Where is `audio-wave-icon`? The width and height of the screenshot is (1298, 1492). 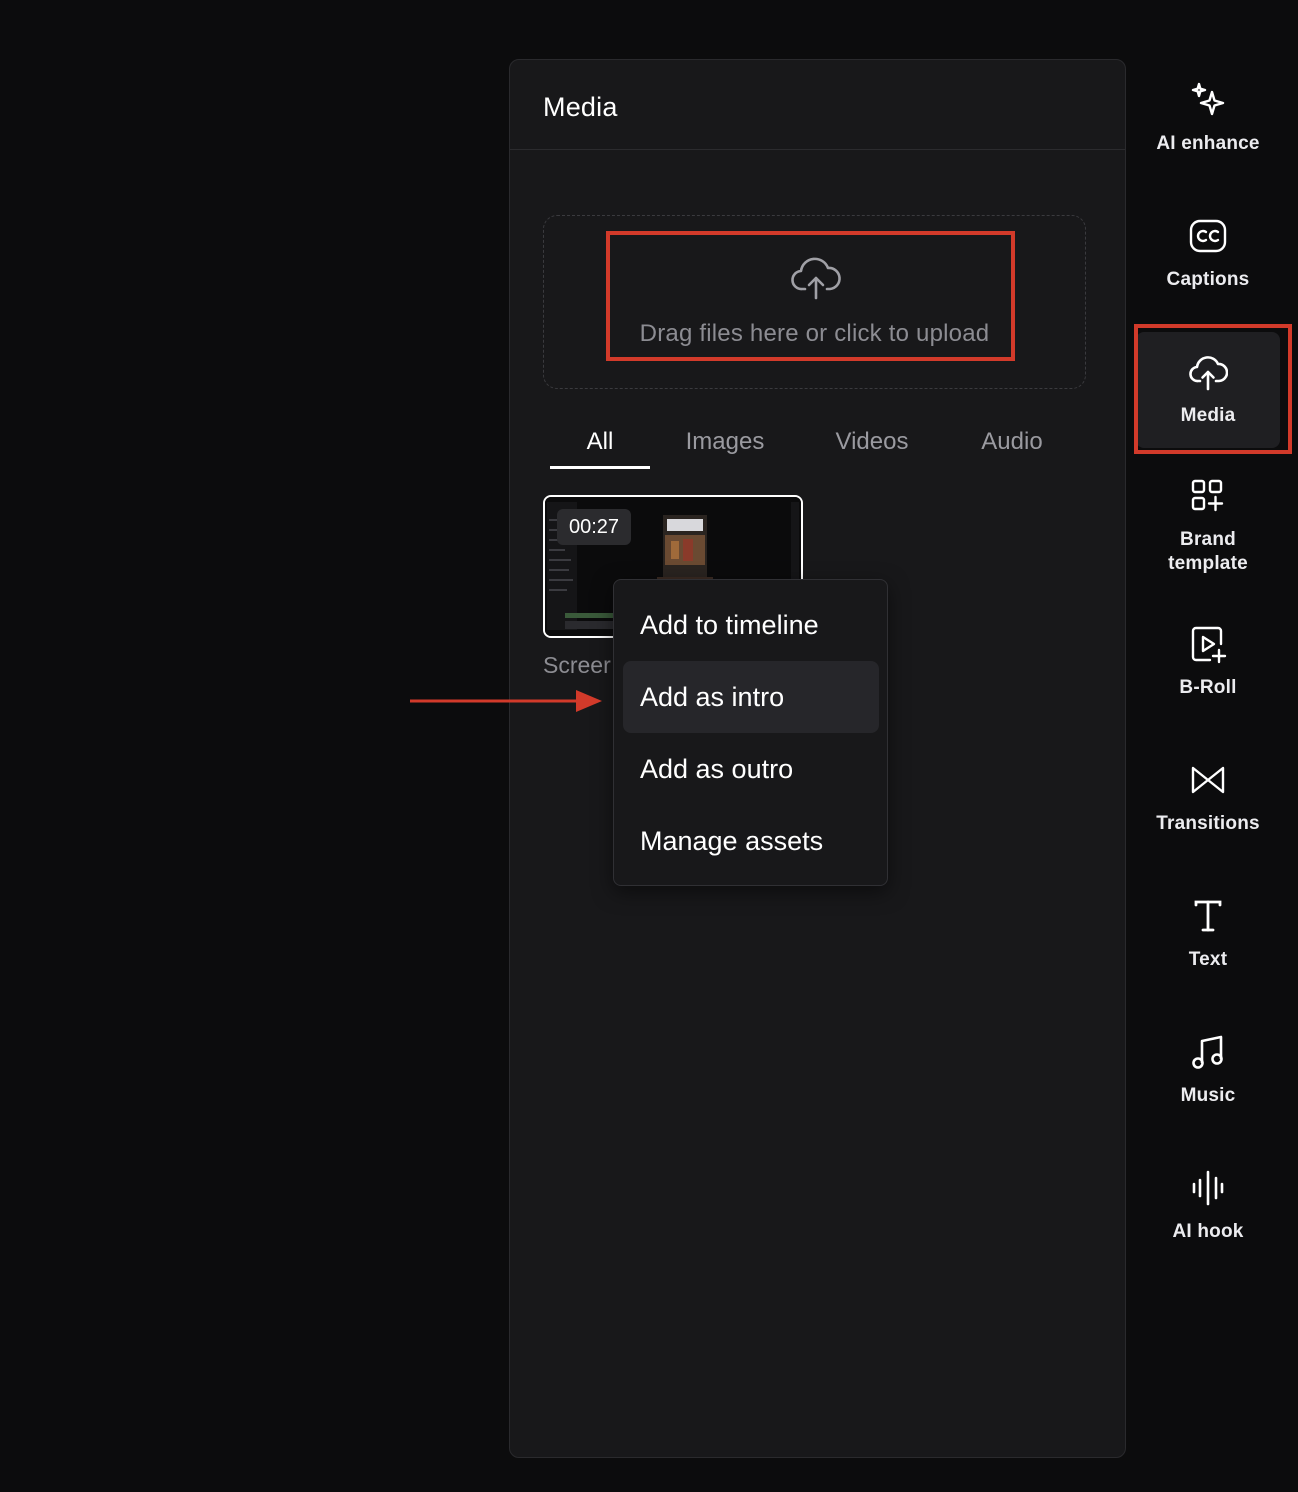
audio-wave-icon is located at coordinates (1208, 1188).